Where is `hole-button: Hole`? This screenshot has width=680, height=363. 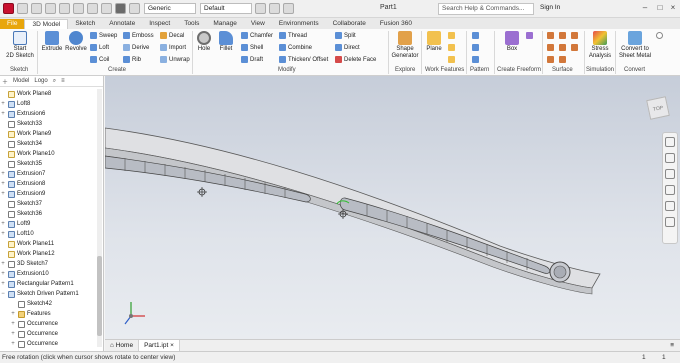
hole-button: Hole is located at coordinates (204, 42).